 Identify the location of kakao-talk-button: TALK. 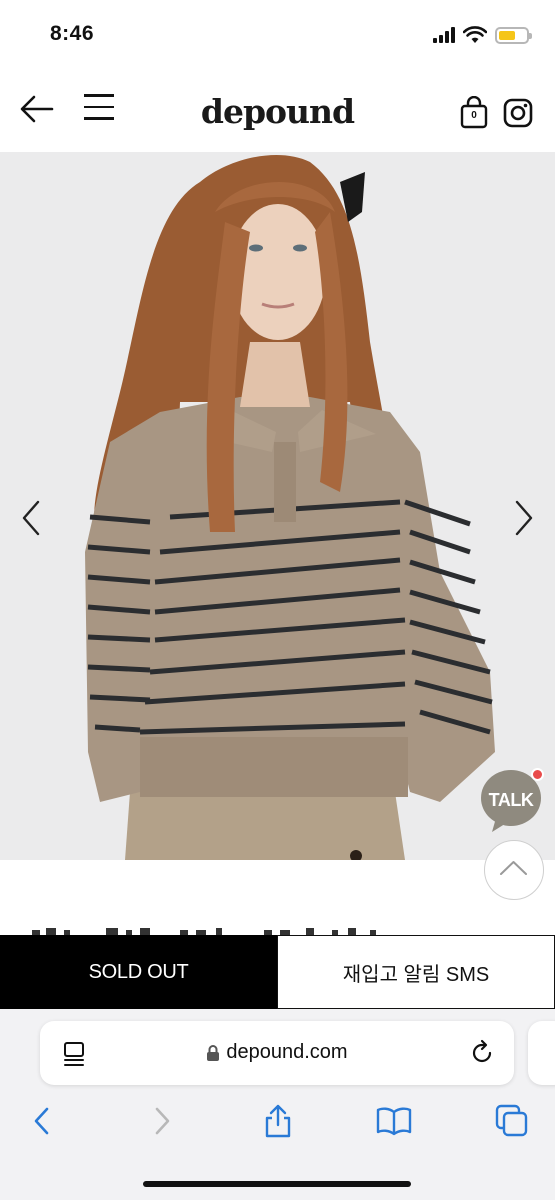
(512, 800).